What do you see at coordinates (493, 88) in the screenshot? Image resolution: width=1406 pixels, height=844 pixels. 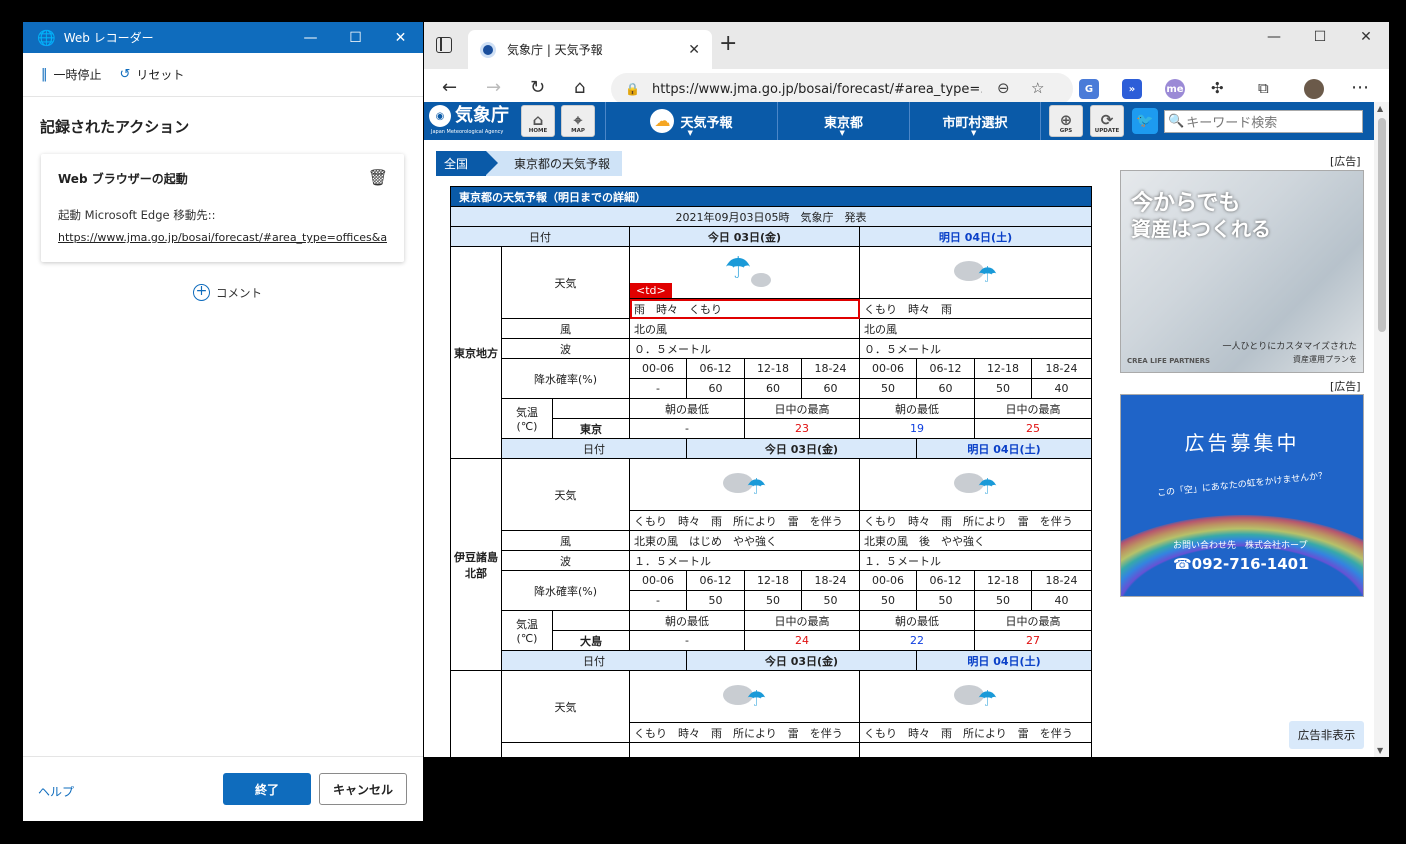 I see `forward-icon: →` at bounding box center [493, 88].